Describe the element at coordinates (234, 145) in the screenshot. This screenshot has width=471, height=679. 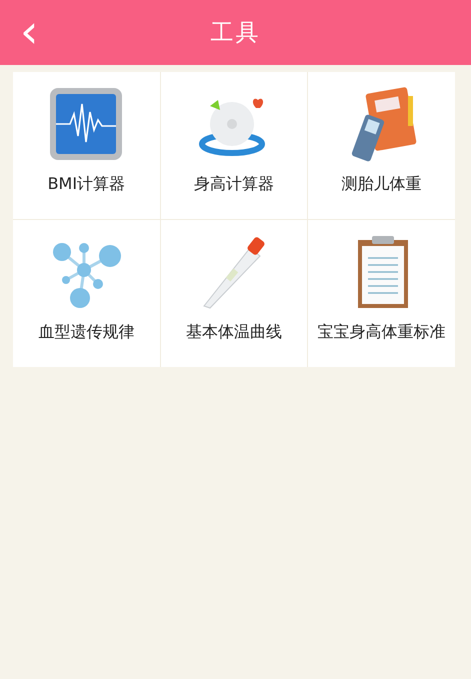
I see `tool-tile: 身高计算器` at that location.